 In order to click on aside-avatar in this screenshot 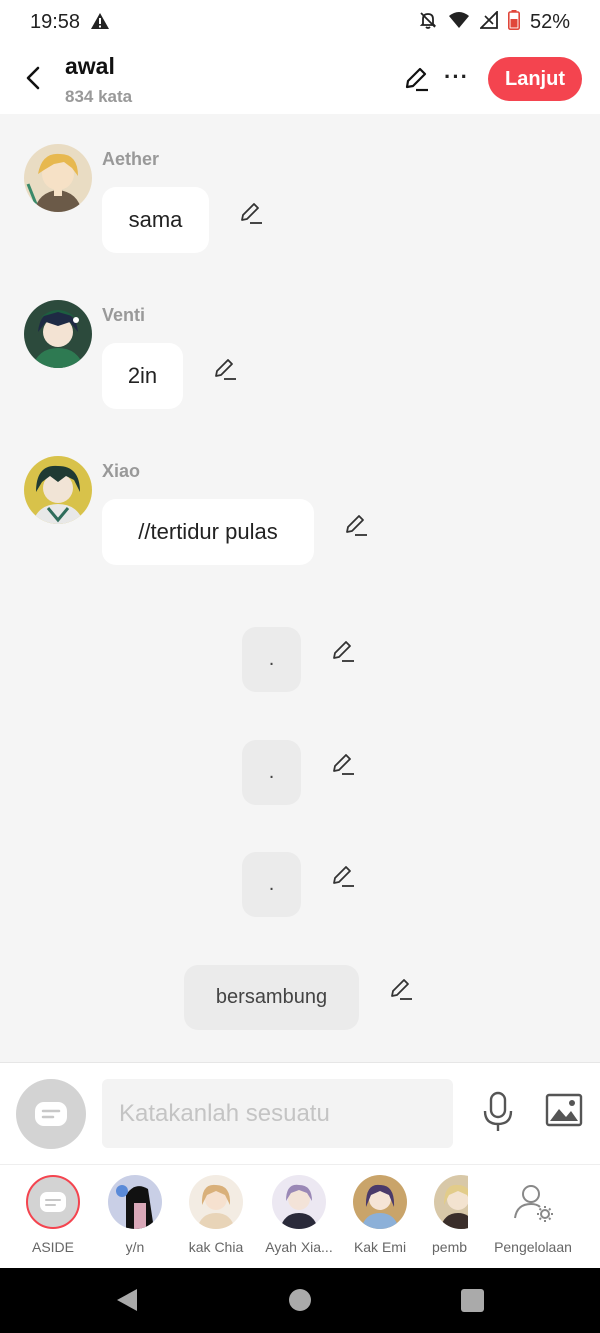, I will do `click(53, 1202)`.